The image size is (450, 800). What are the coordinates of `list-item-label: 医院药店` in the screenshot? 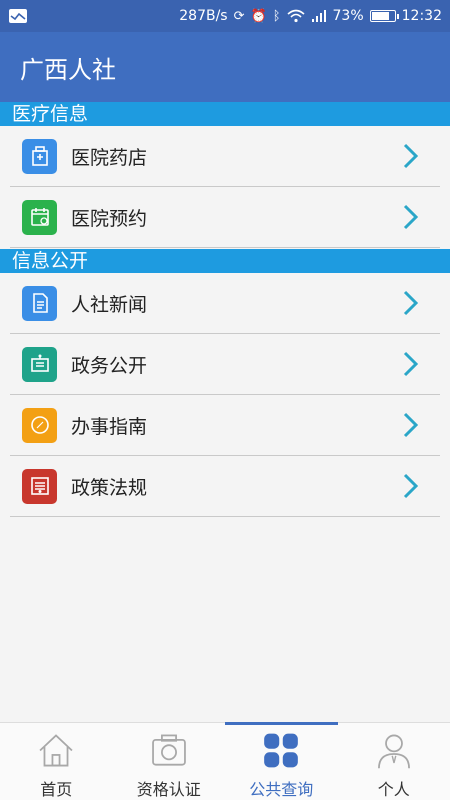 It's located at (109, 157).